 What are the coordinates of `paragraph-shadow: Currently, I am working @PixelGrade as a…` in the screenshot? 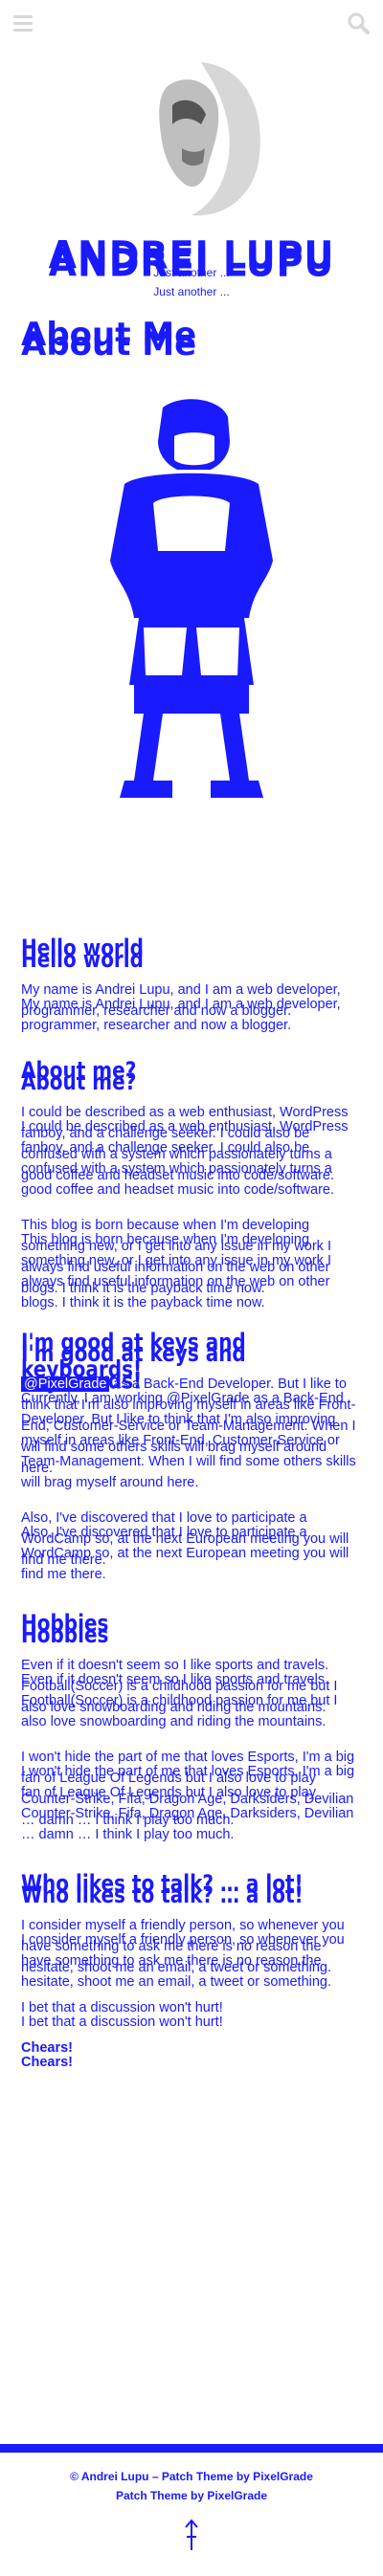 It's located at (189, 1441).